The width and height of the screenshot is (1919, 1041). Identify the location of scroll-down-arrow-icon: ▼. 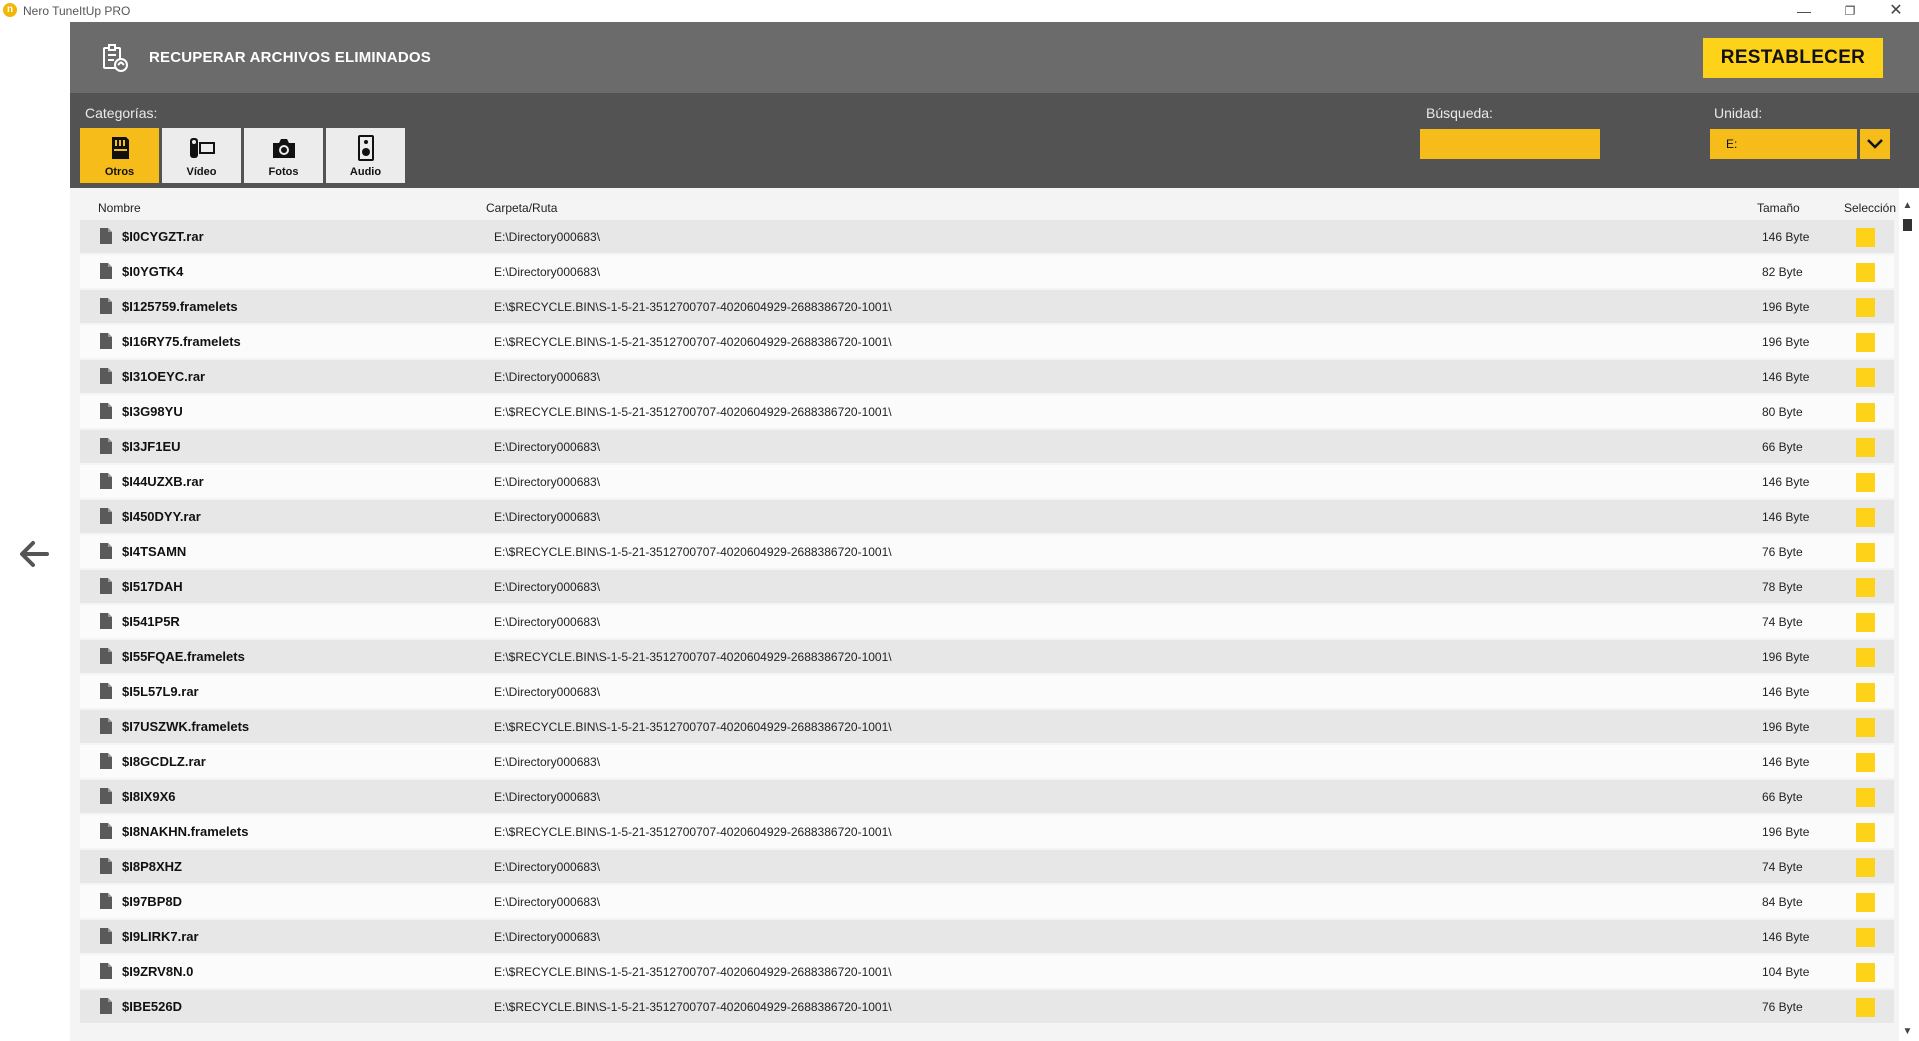
(1907, 1032).